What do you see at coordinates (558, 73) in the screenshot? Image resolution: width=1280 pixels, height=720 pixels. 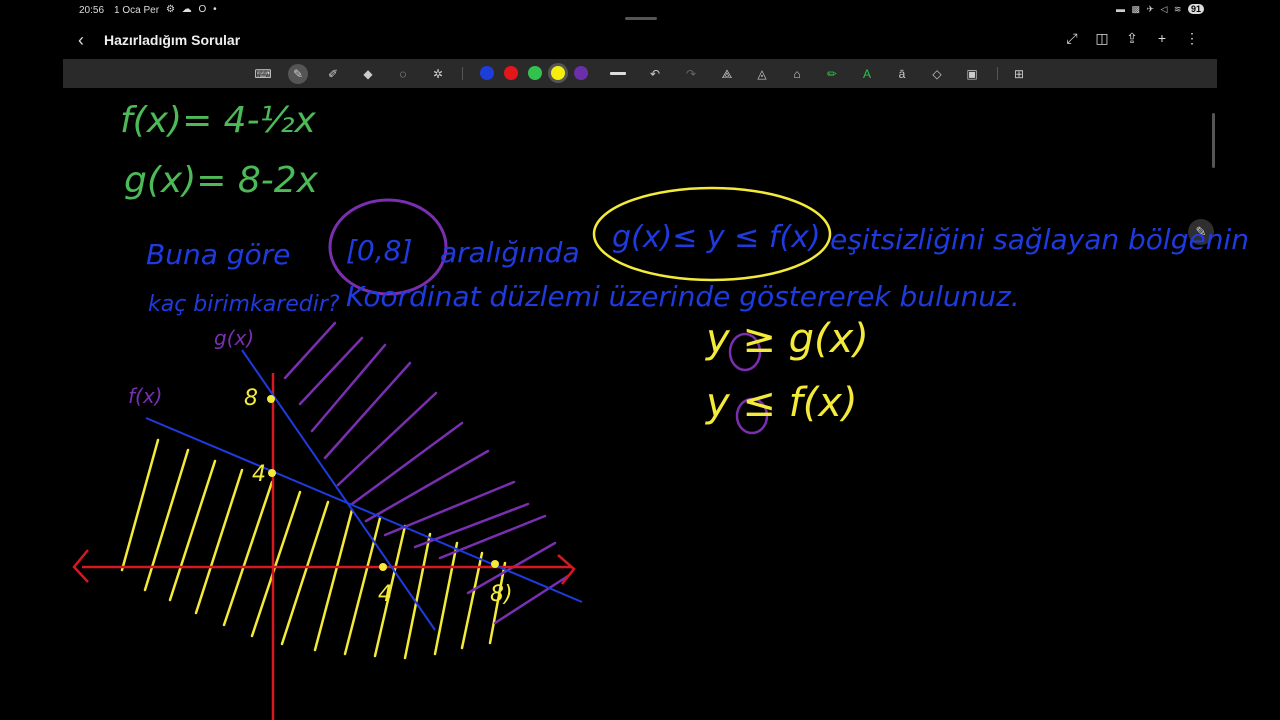 I see `color-yellow-swatch` at bounding box center [558, 73].